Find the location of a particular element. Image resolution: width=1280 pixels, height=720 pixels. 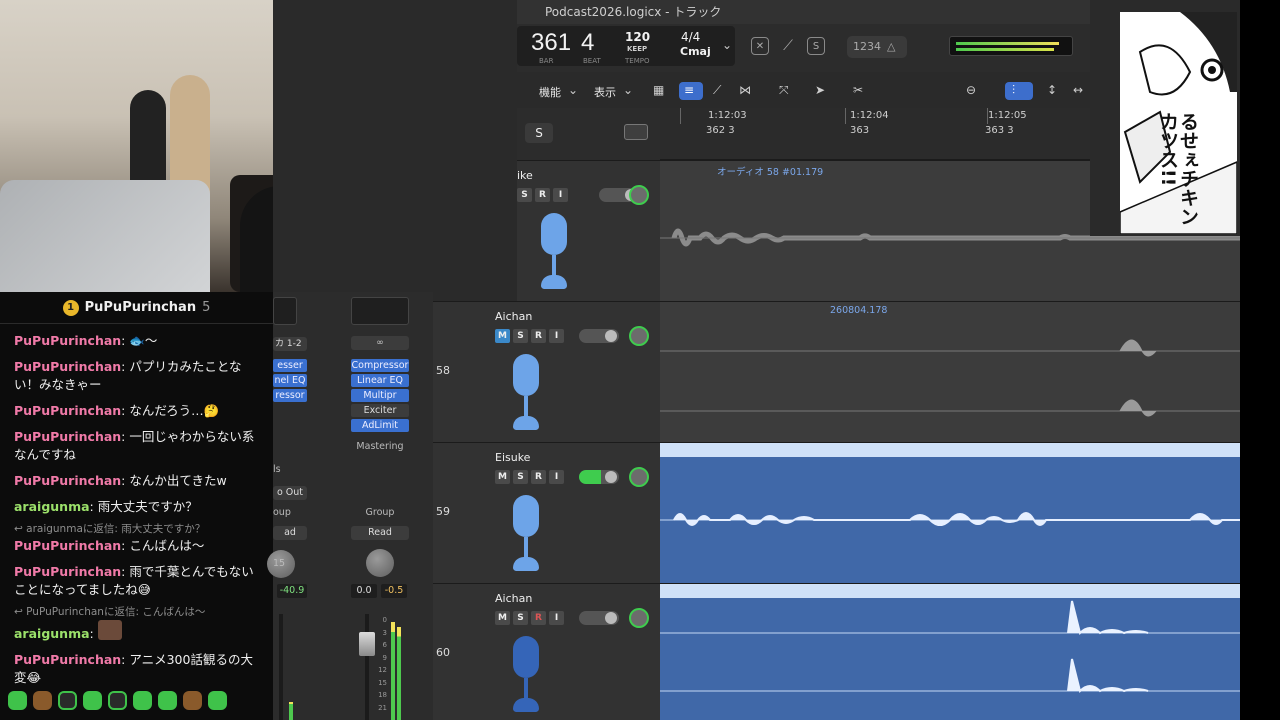

input-label: カ 1-2 is located at coordinates (290, 344).